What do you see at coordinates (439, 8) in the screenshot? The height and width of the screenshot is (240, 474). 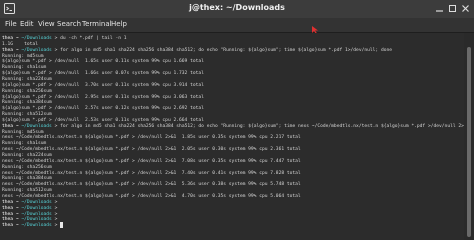 I see `minimize-button` at bounding box center [439, 8].